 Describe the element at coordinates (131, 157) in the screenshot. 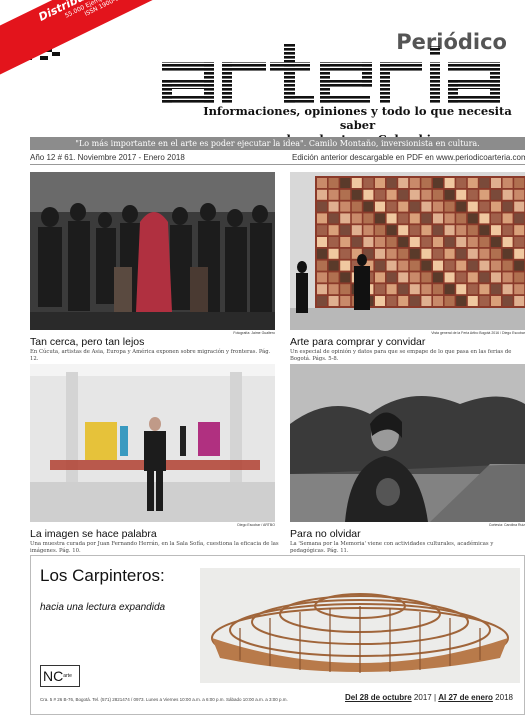

I see `issue-dates: Noviembre 2017 - Enero 2018` at that location.